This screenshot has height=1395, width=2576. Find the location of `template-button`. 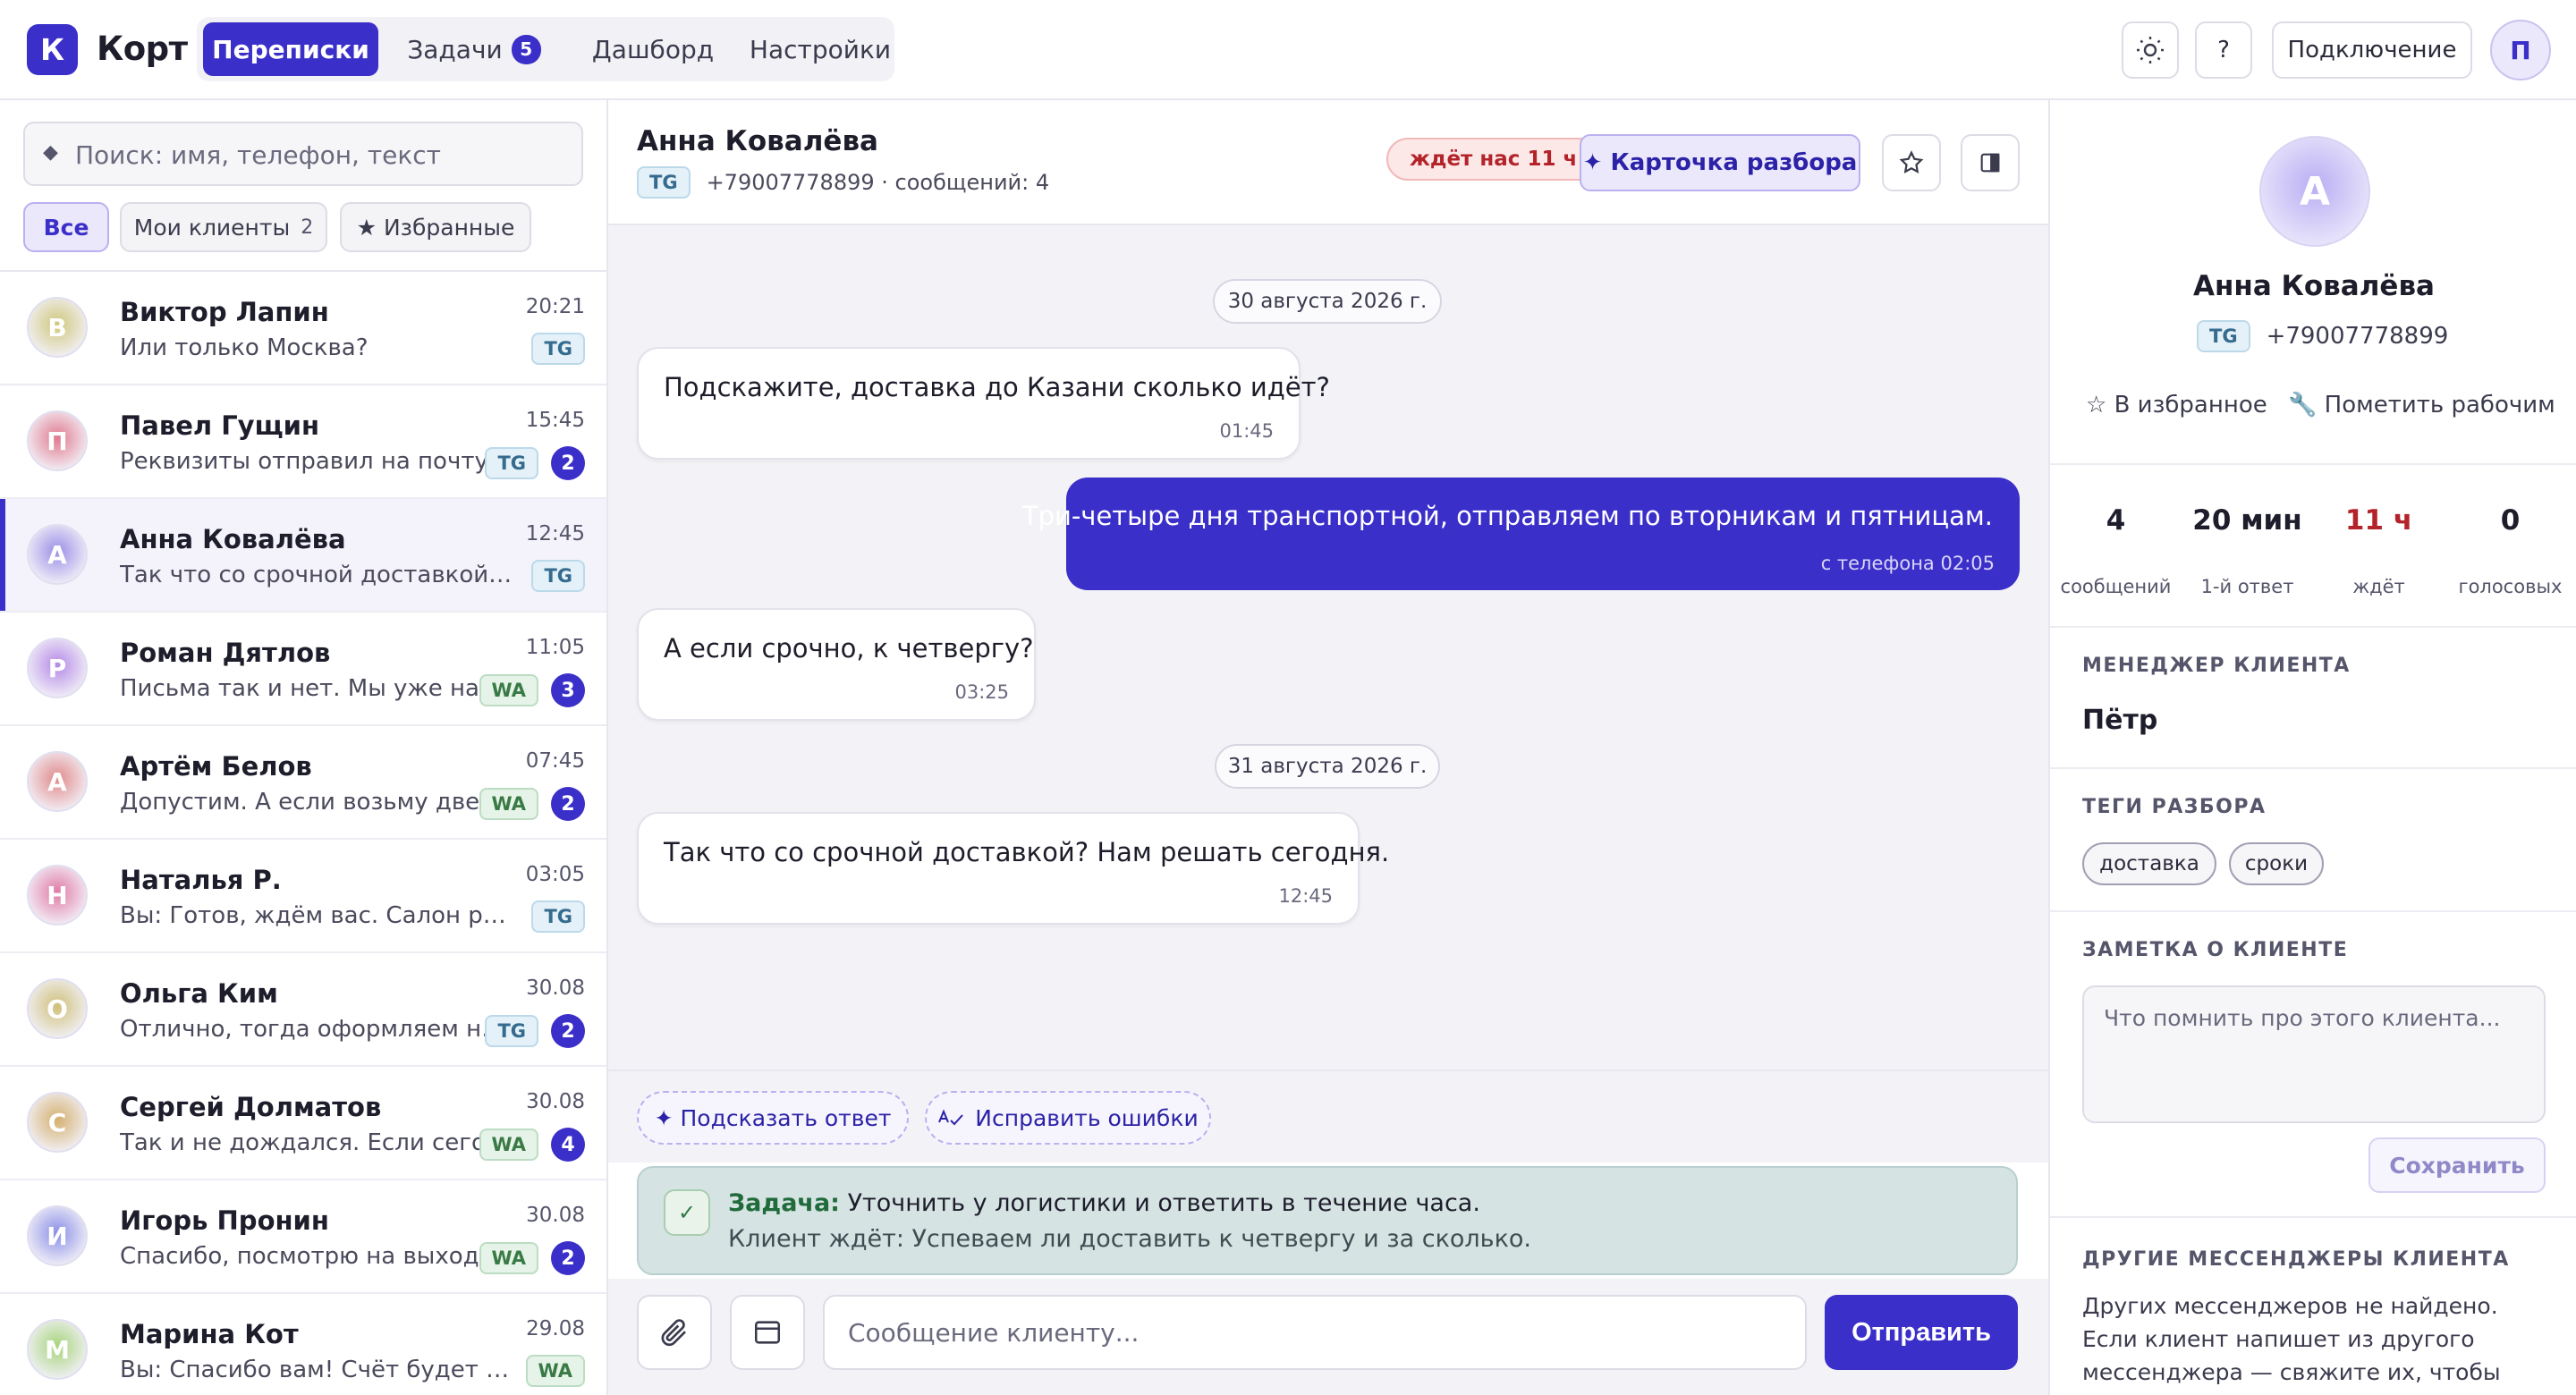

template-button is located at coordinates (767, 1332).